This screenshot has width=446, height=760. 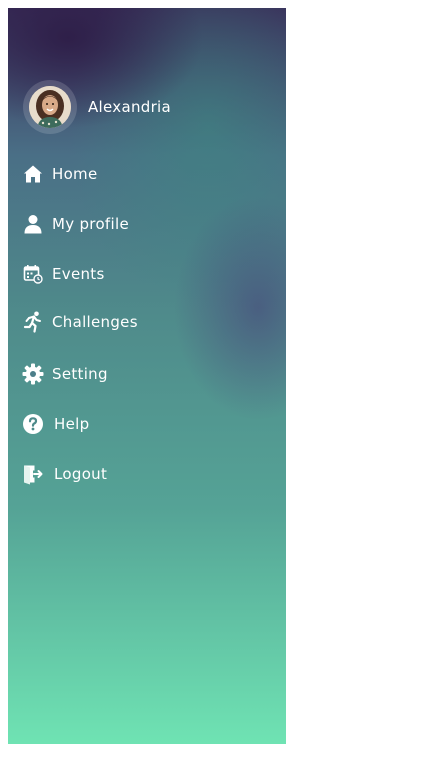 What do you see at coordinates (130, 107) in the screenshot?
I see `user-name: Alexandria` at bounding box center [130, 107].